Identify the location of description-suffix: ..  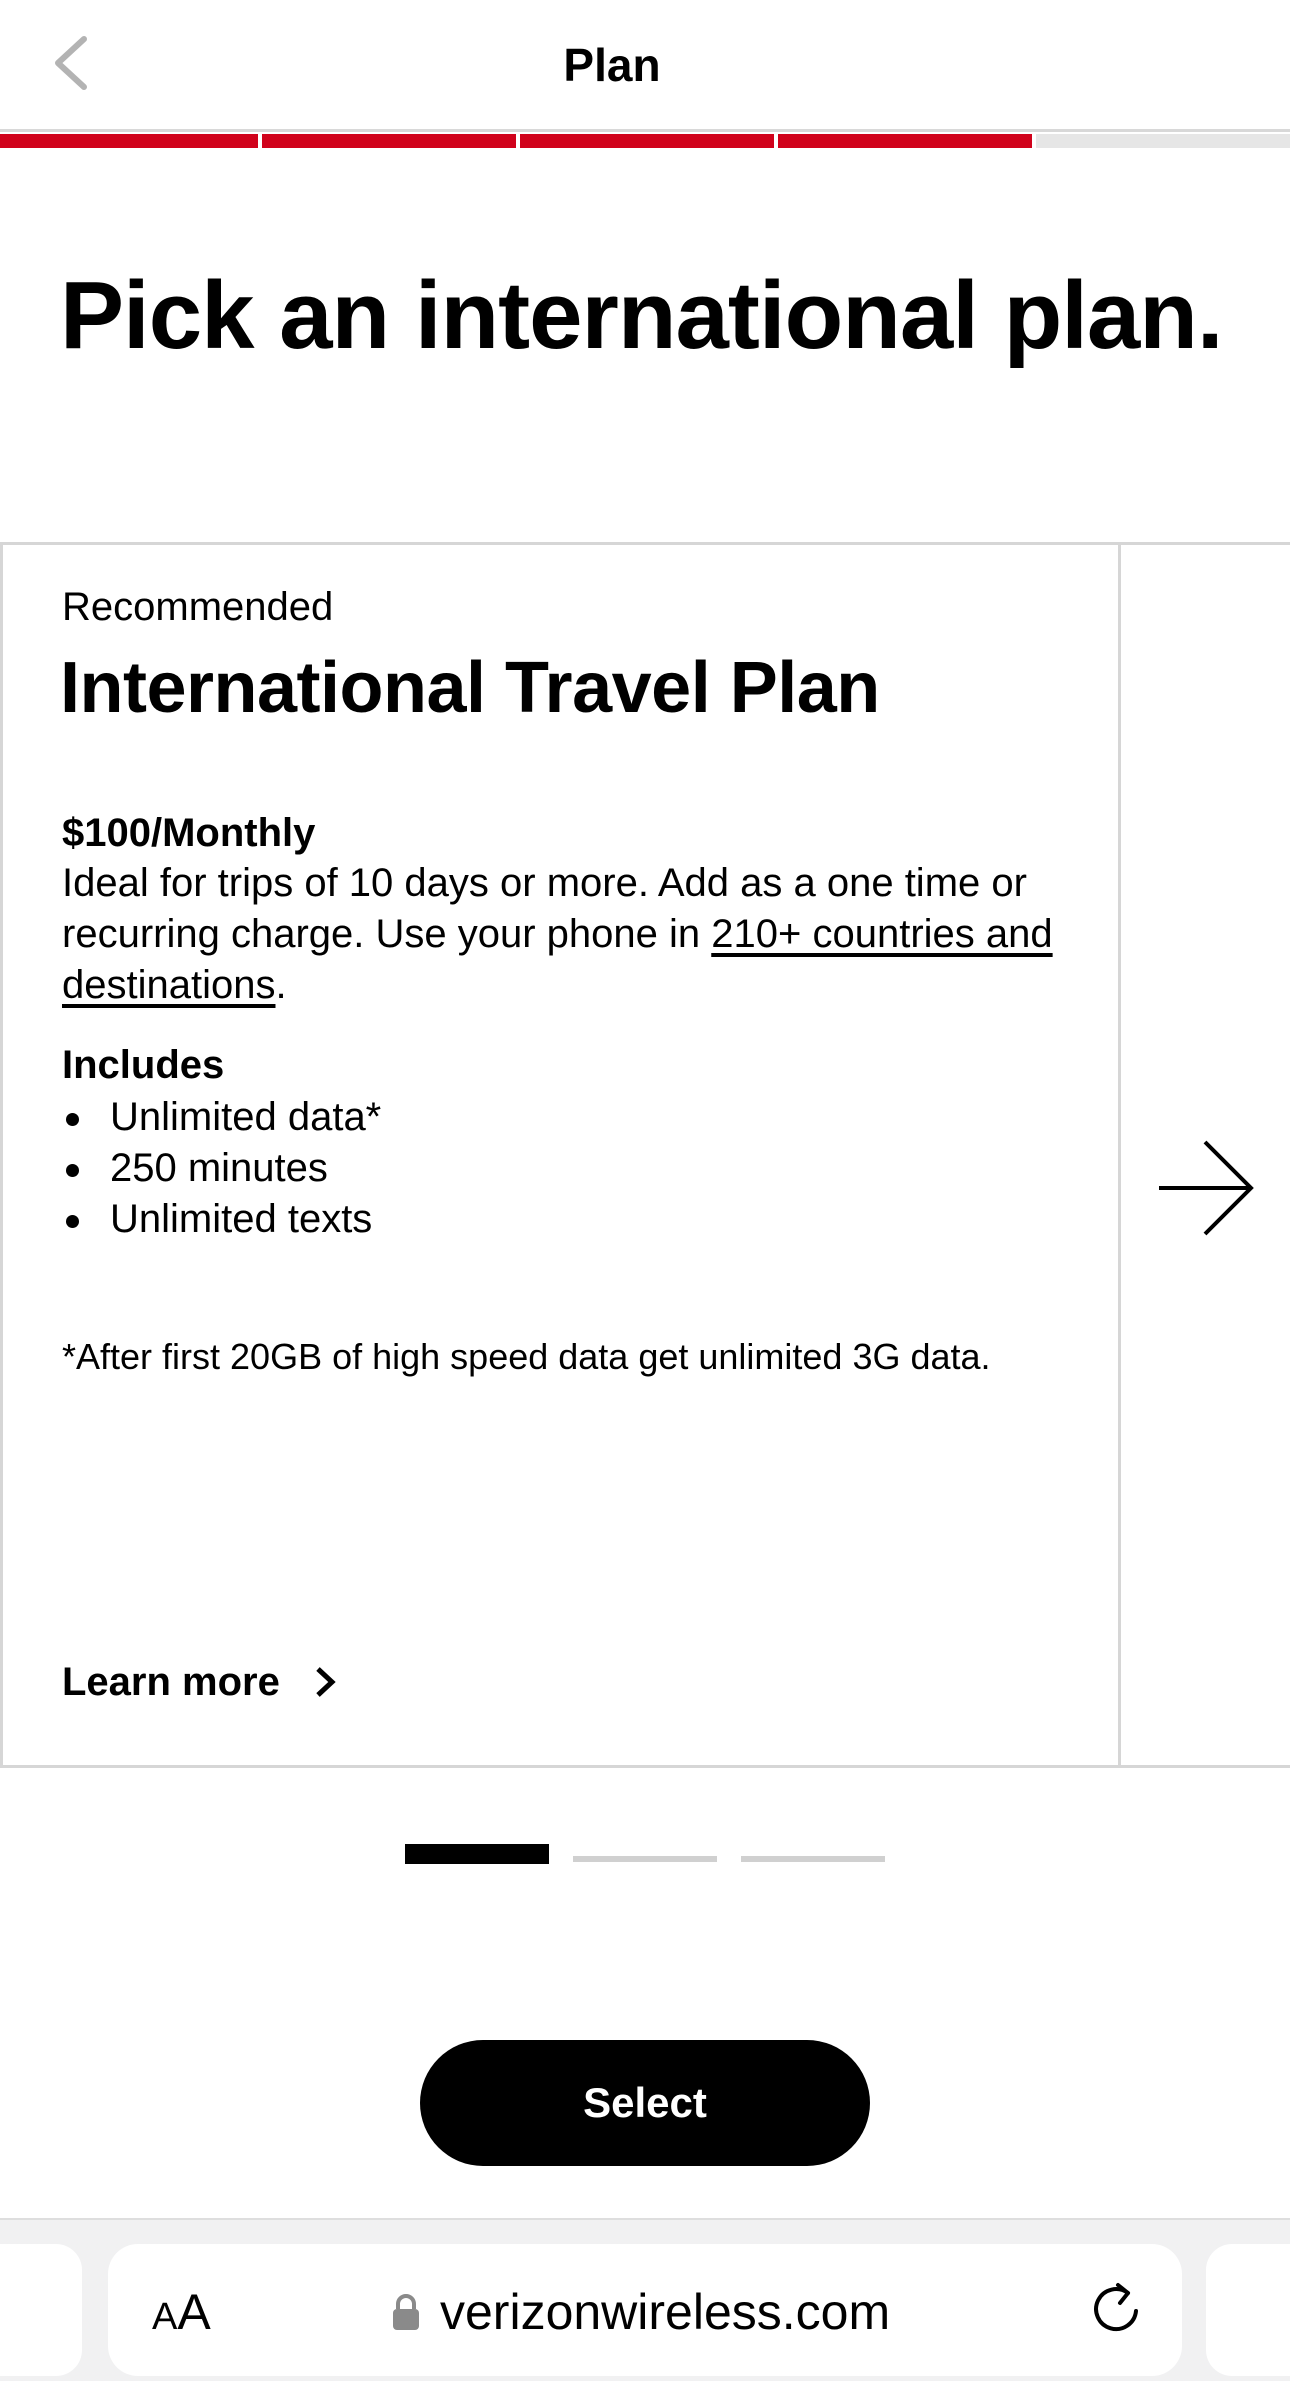
(281, 985).